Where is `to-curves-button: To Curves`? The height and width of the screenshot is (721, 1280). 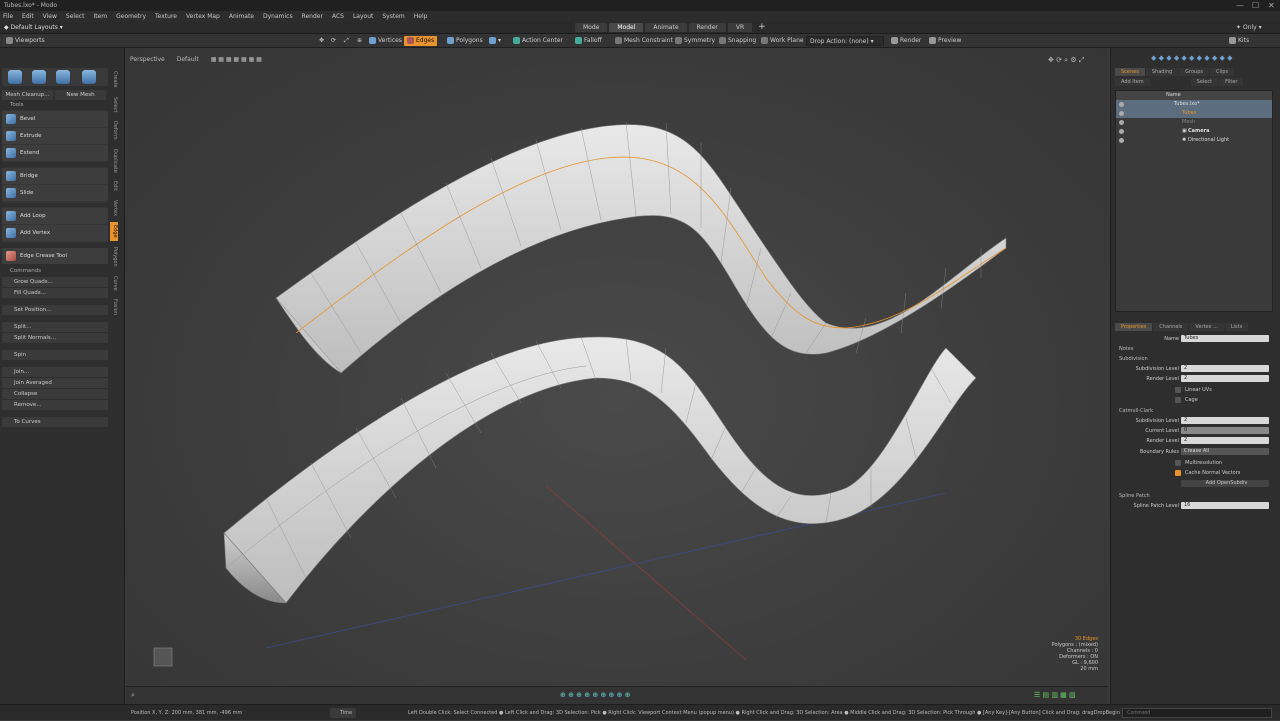
to-curves-button: To Curves is located at coordinates (55, 422).